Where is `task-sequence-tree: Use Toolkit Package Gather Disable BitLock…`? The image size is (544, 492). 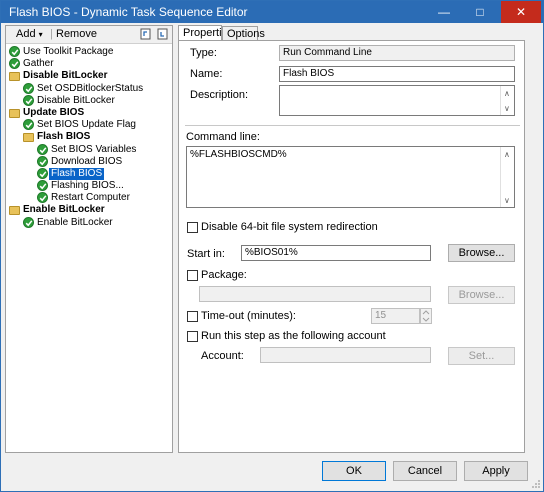
task-sequence-tree: Use Toolkit Package Gather Disable BitLock… is located at coordinates (89, 137).